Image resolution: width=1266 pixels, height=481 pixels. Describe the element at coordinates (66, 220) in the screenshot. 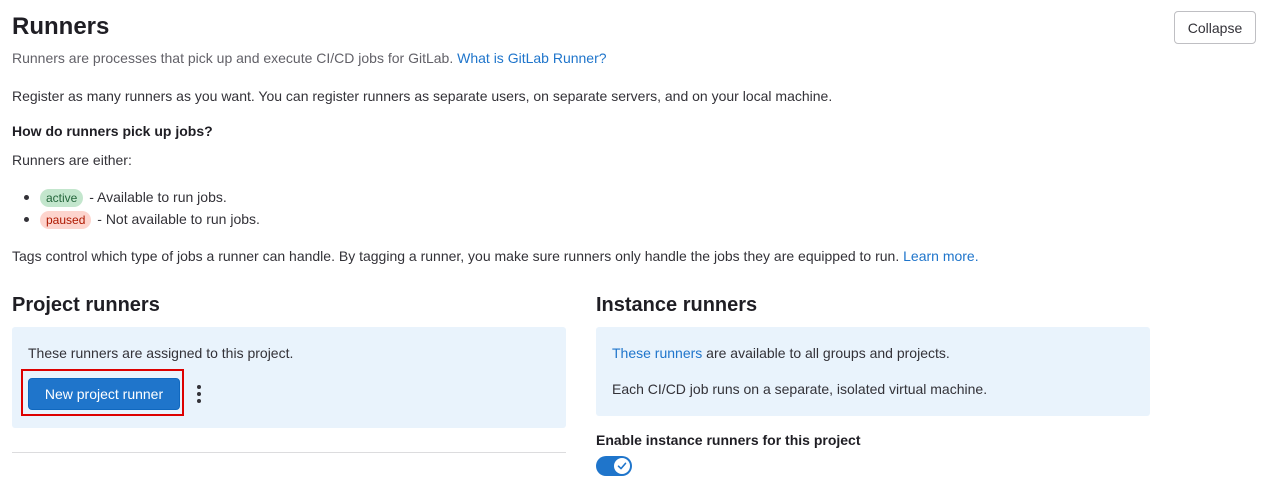

I see `paused-badge: paused` at that location.